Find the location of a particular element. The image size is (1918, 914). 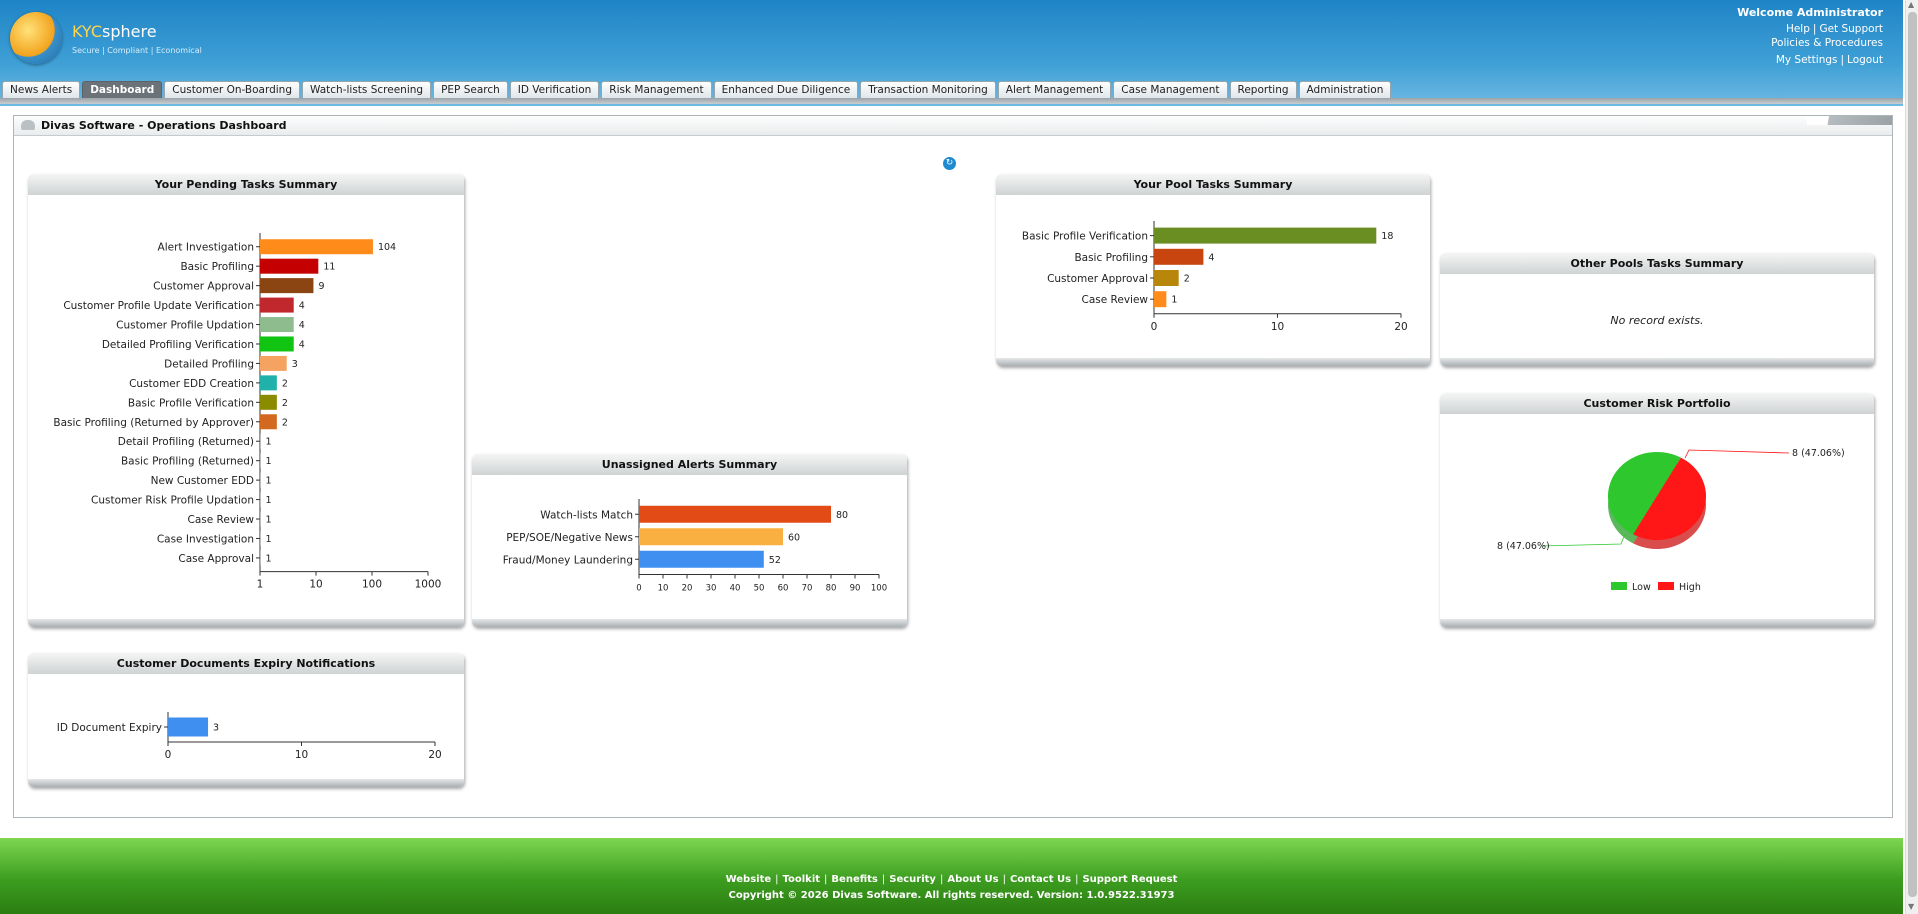

leader-line-low is located at coordinates (1583, 540).